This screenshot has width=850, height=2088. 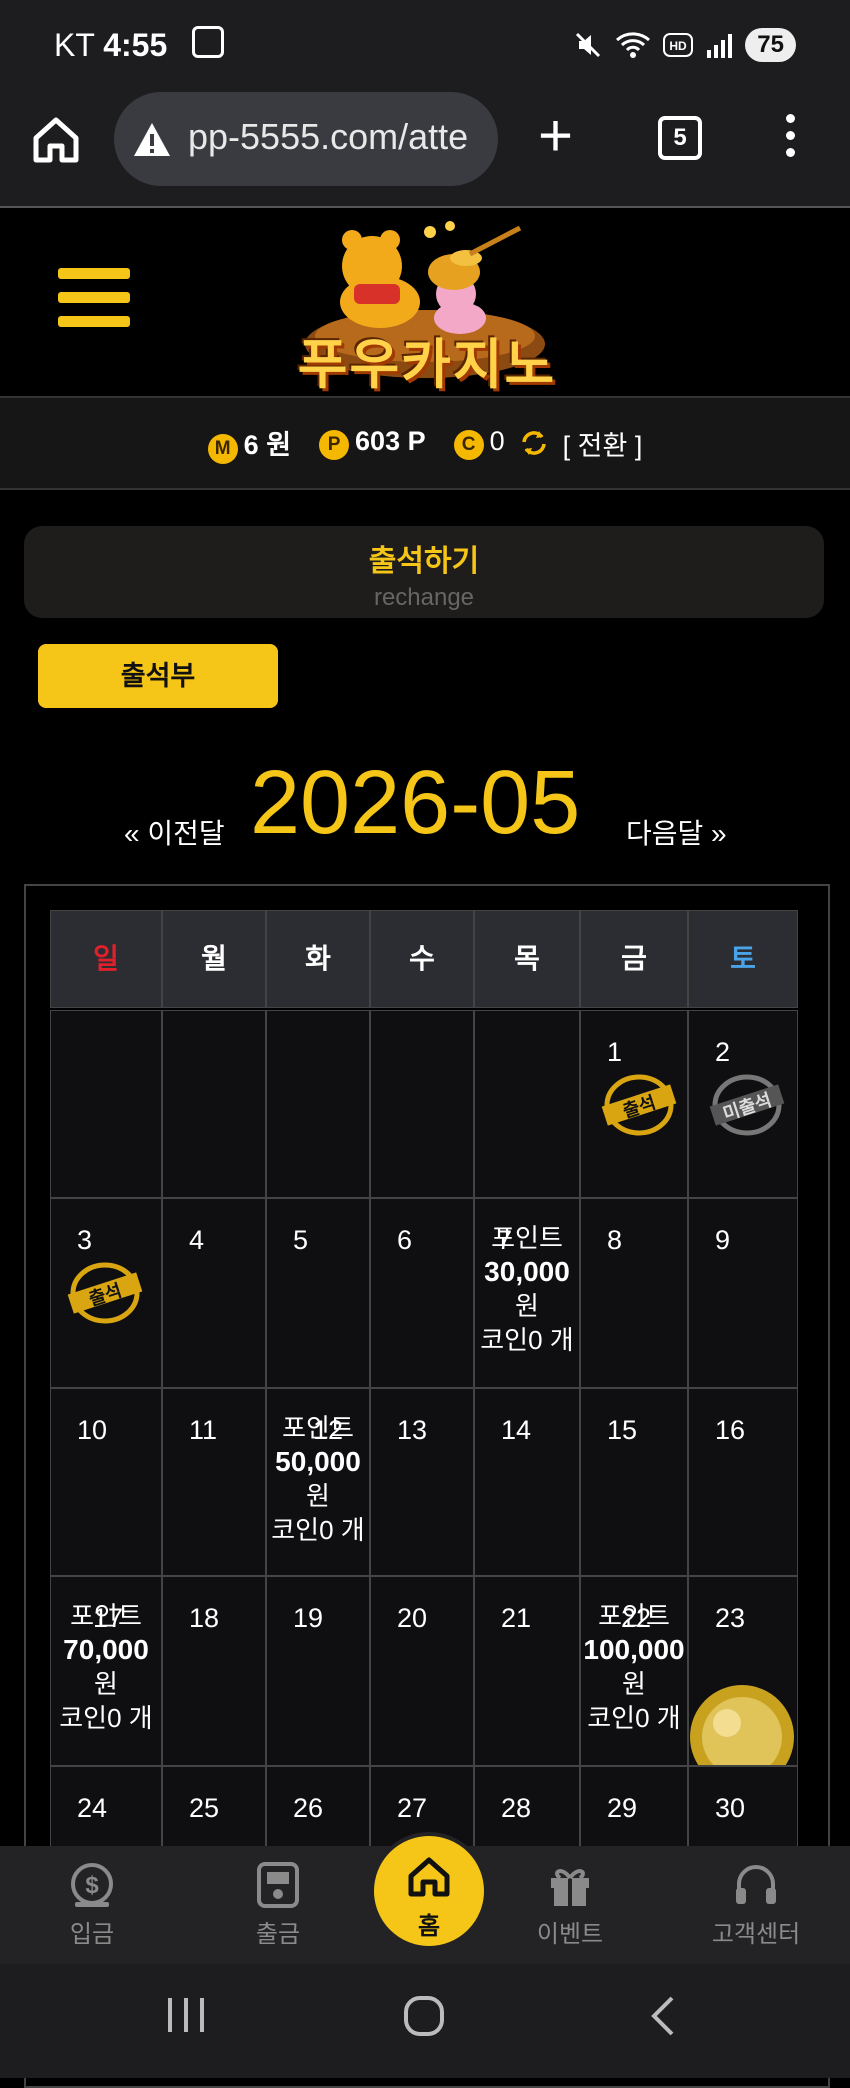 What do you see at coordinates (158, 676) in the screenshot?
I see `attendance-book-button: 출석부` at bounding box center [158, 676].